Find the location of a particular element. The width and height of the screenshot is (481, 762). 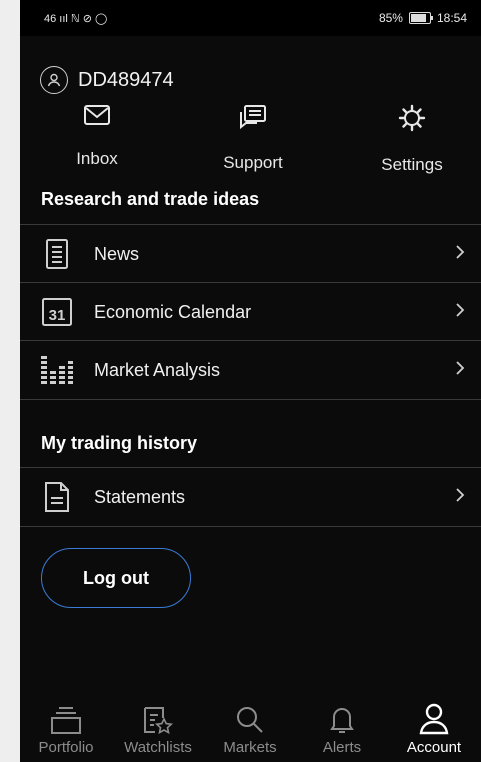

nav-portfolio: Portfolio is located at coordinates (66, 731).